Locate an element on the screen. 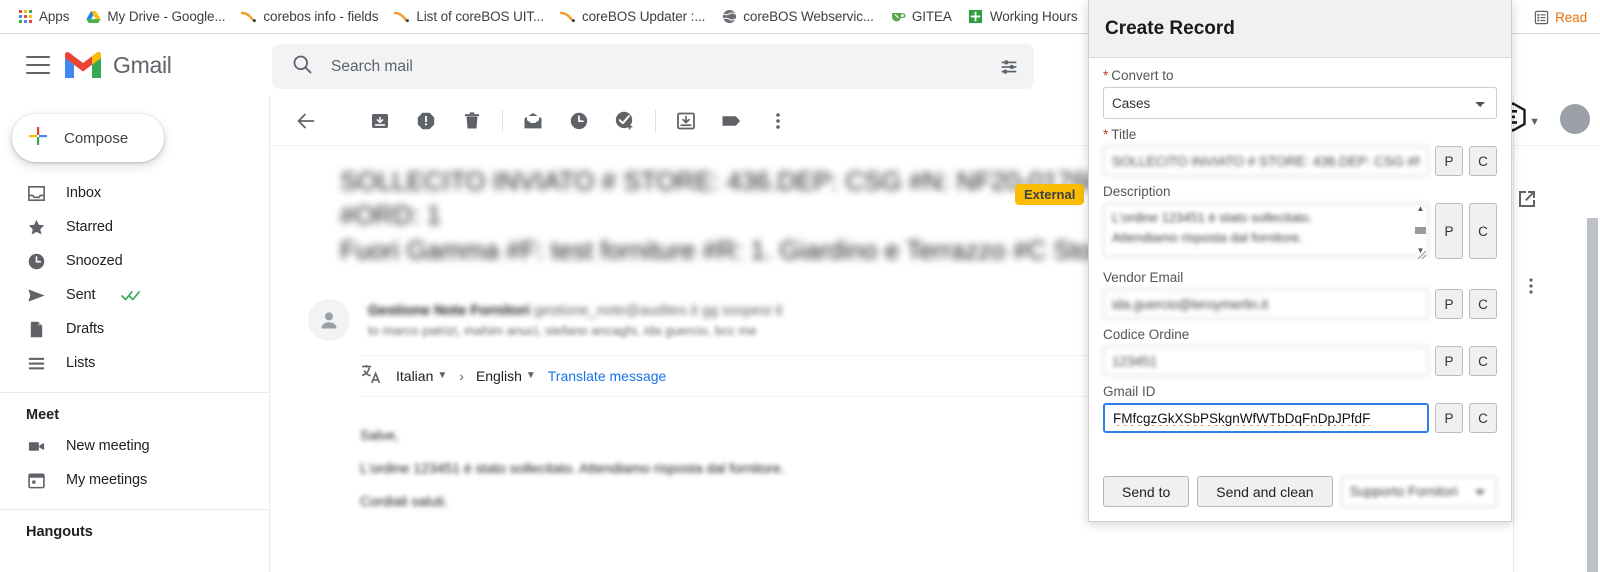 The width and height of the screenshot is (1600, 572). search-bar is located at coordinates (653, 66).